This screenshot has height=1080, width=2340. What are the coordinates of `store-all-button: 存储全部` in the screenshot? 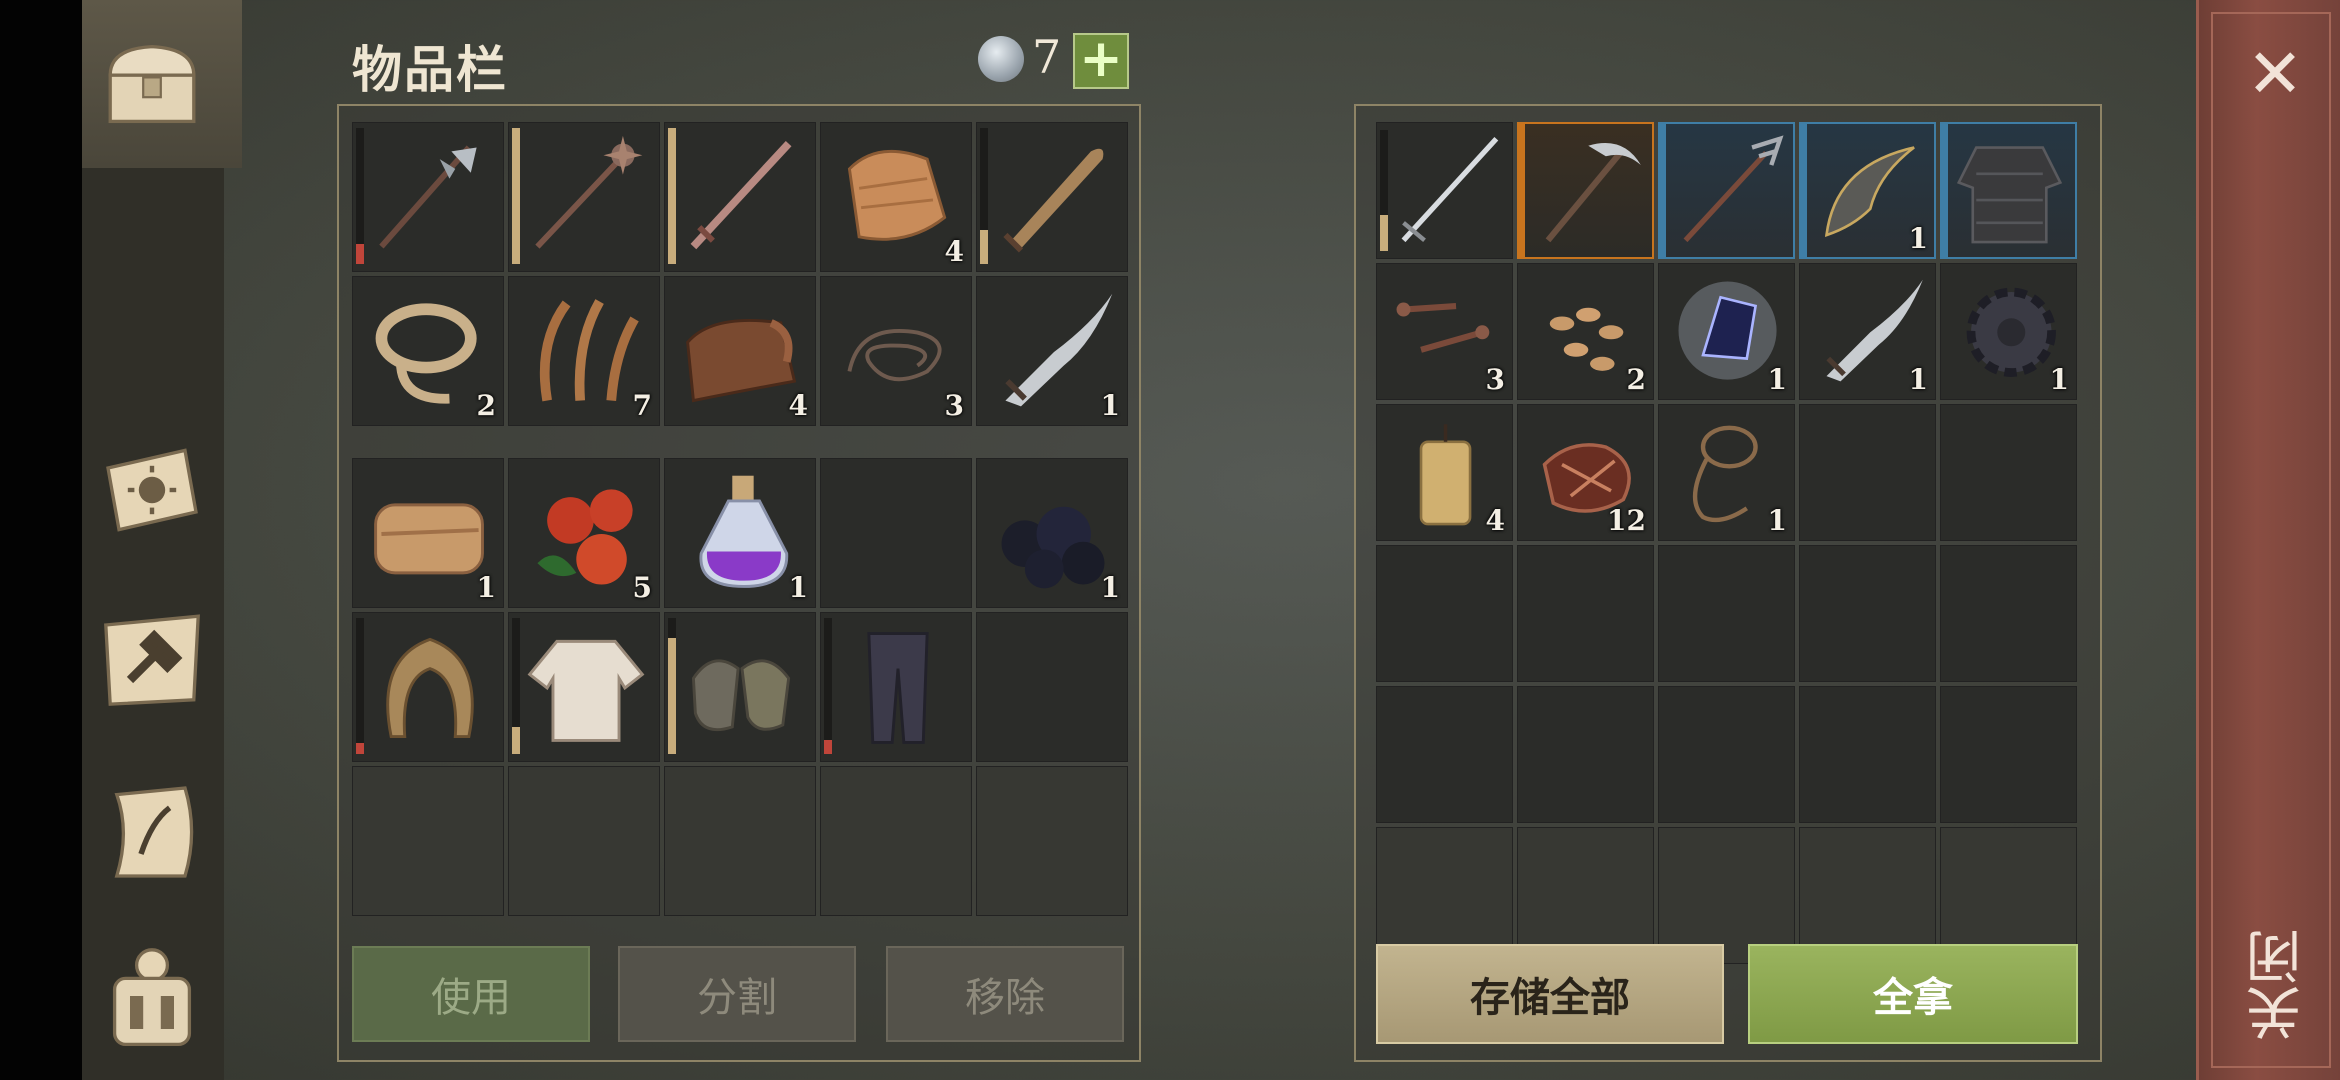 It's located at (1550, 994).